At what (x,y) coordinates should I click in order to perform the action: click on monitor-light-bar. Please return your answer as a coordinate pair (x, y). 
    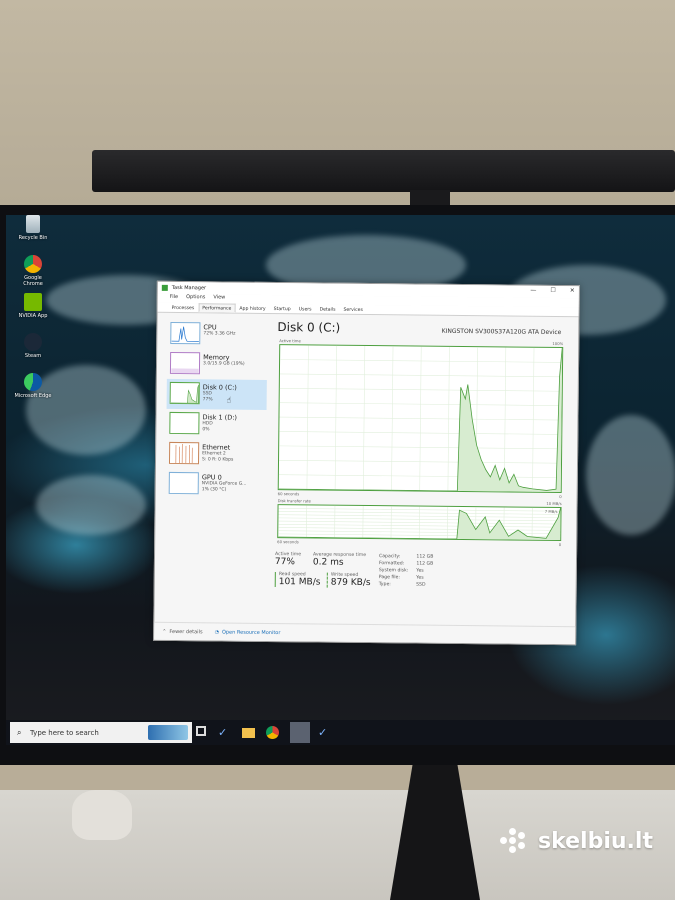
    Looking at the image, I should click on (383, 171).